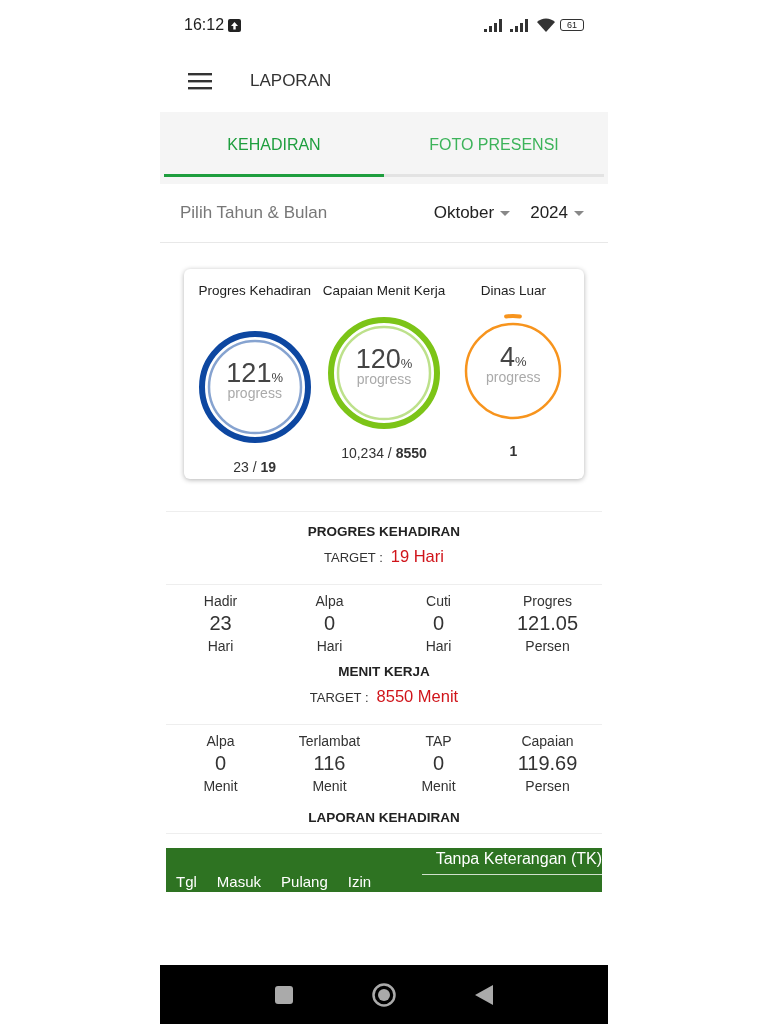 This screenshot has width=768, height=1024. Describe the element at coordinates (200, 81) in the screenshot. I see `menu-icon` at that location.